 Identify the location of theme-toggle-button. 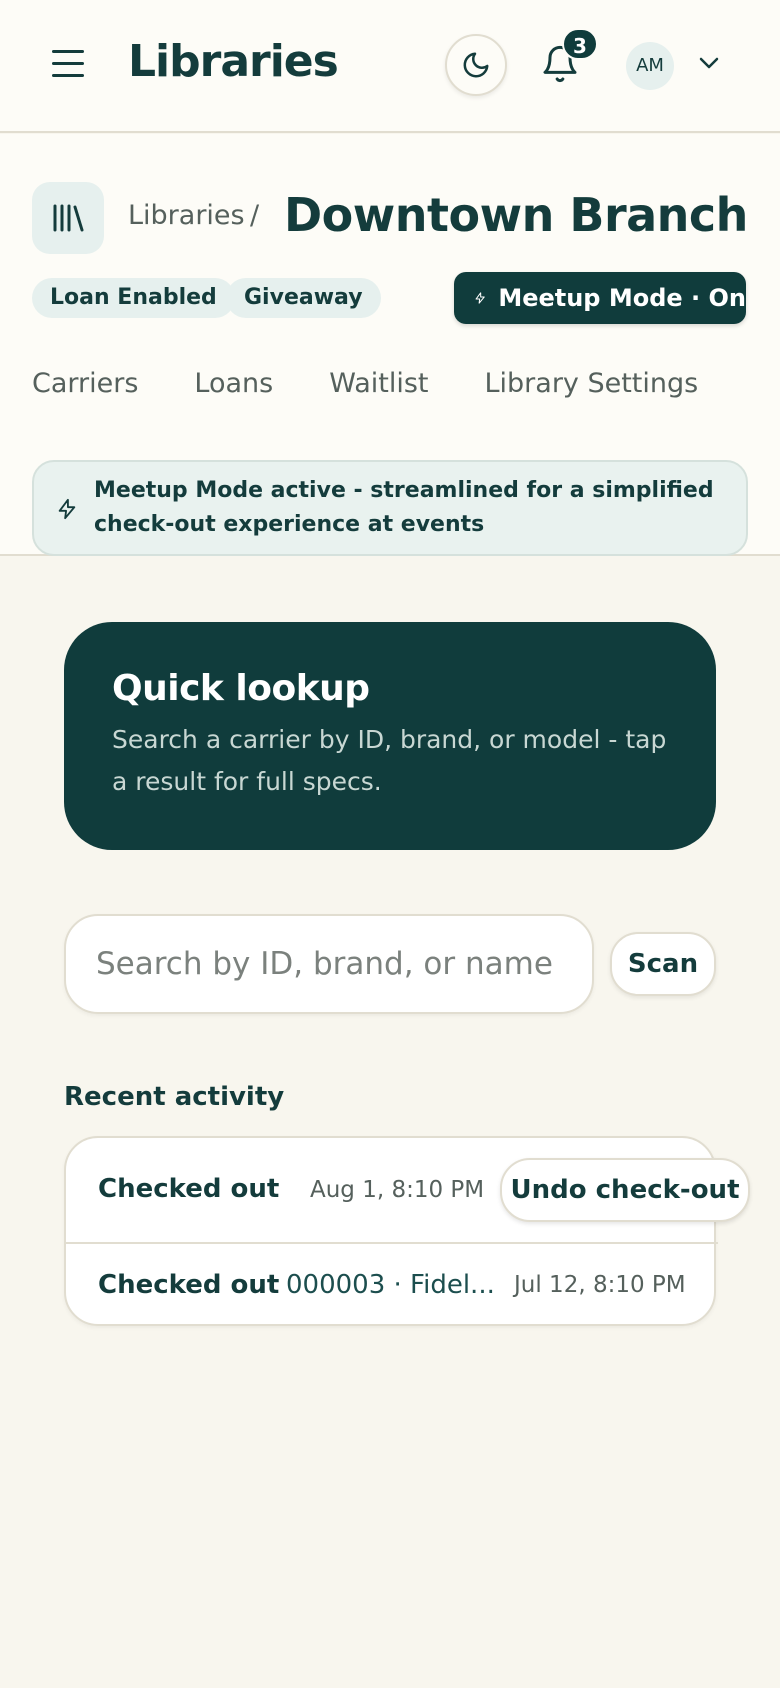
(476, 65).